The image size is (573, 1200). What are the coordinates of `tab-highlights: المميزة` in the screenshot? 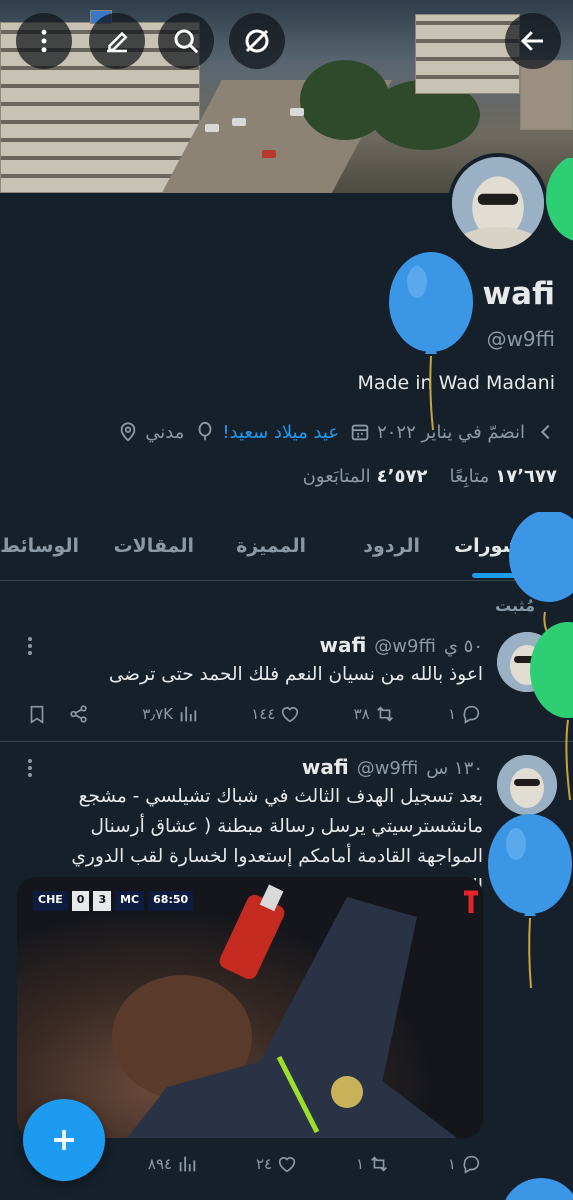 It's located at (271, 546).